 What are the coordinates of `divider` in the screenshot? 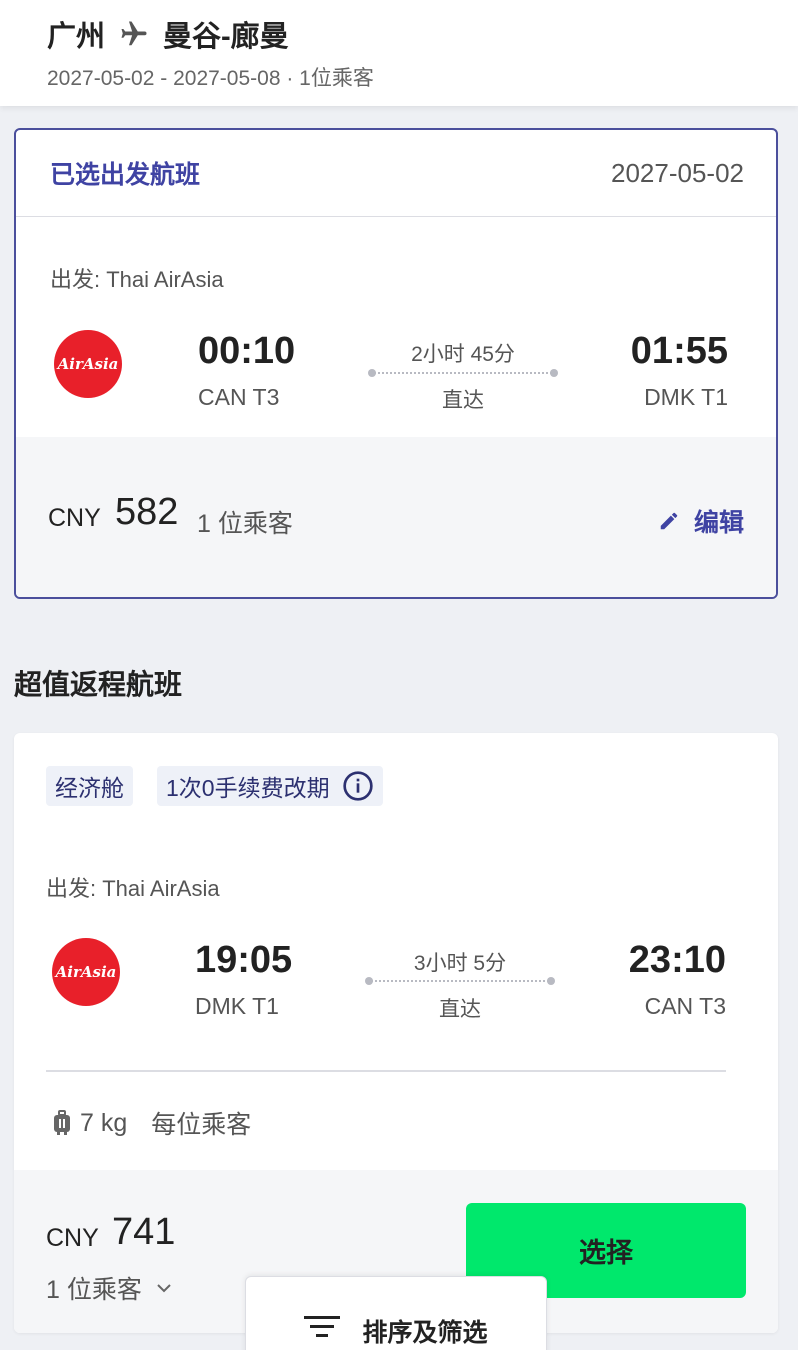 It's located at (386, 1071).